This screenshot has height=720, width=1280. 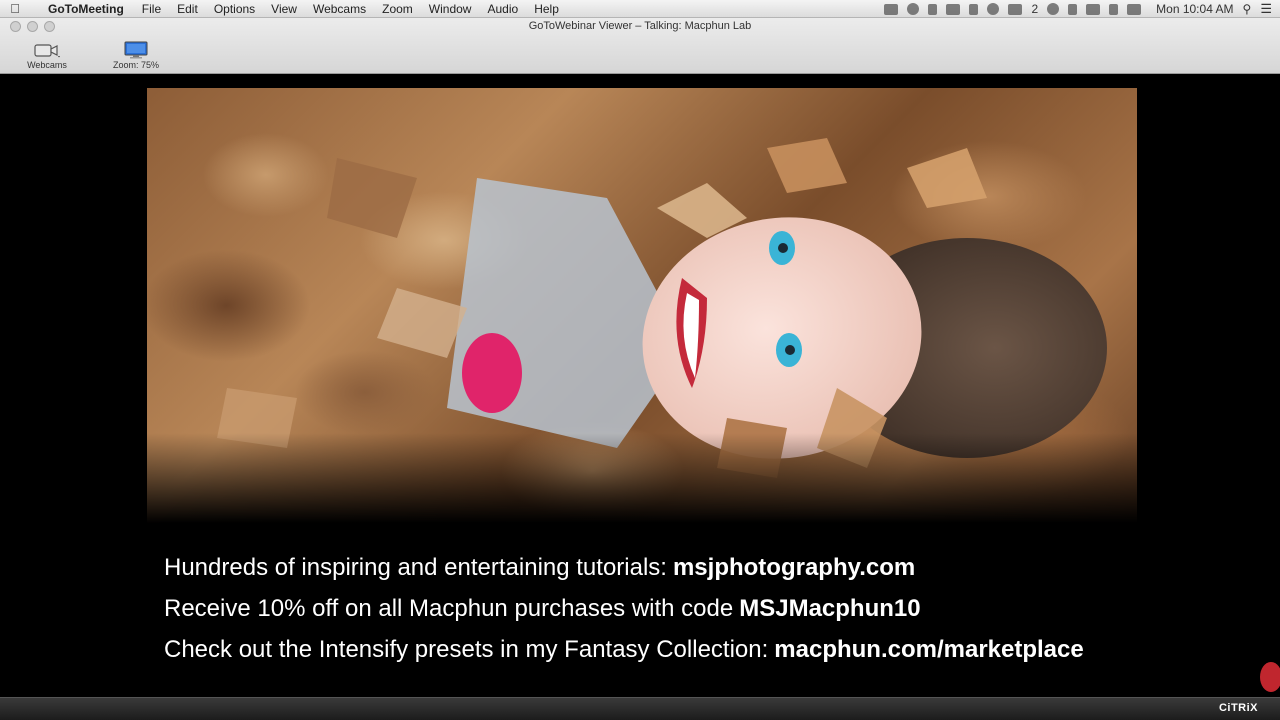 I want to click on menu-view: View, so click(x=284, y=9).